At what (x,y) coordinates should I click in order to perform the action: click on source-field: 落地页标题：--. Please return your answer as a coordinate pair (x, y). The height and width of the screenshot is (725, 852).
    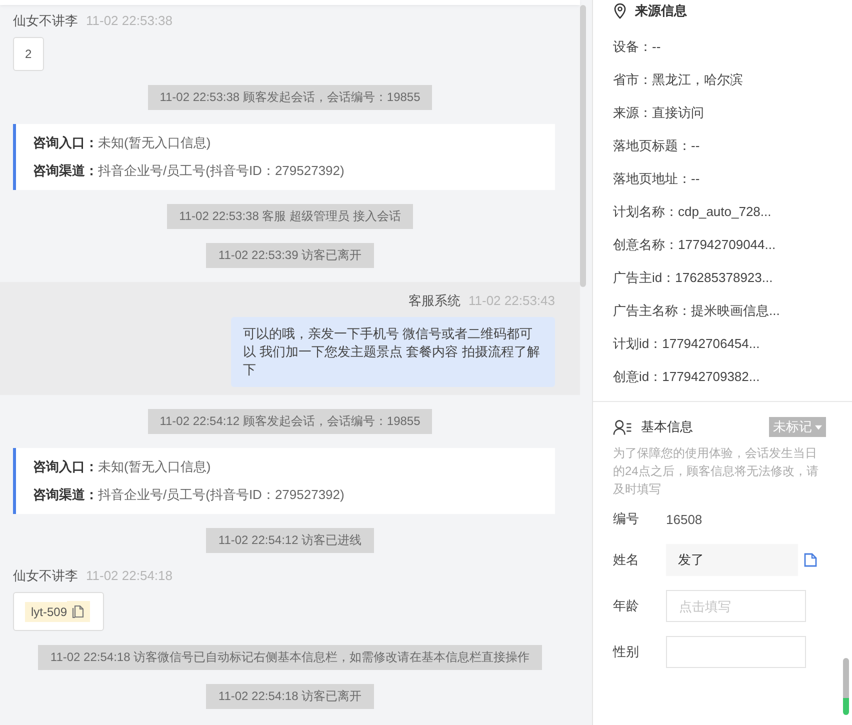
    Looking at the image, I should click on (722, 145).